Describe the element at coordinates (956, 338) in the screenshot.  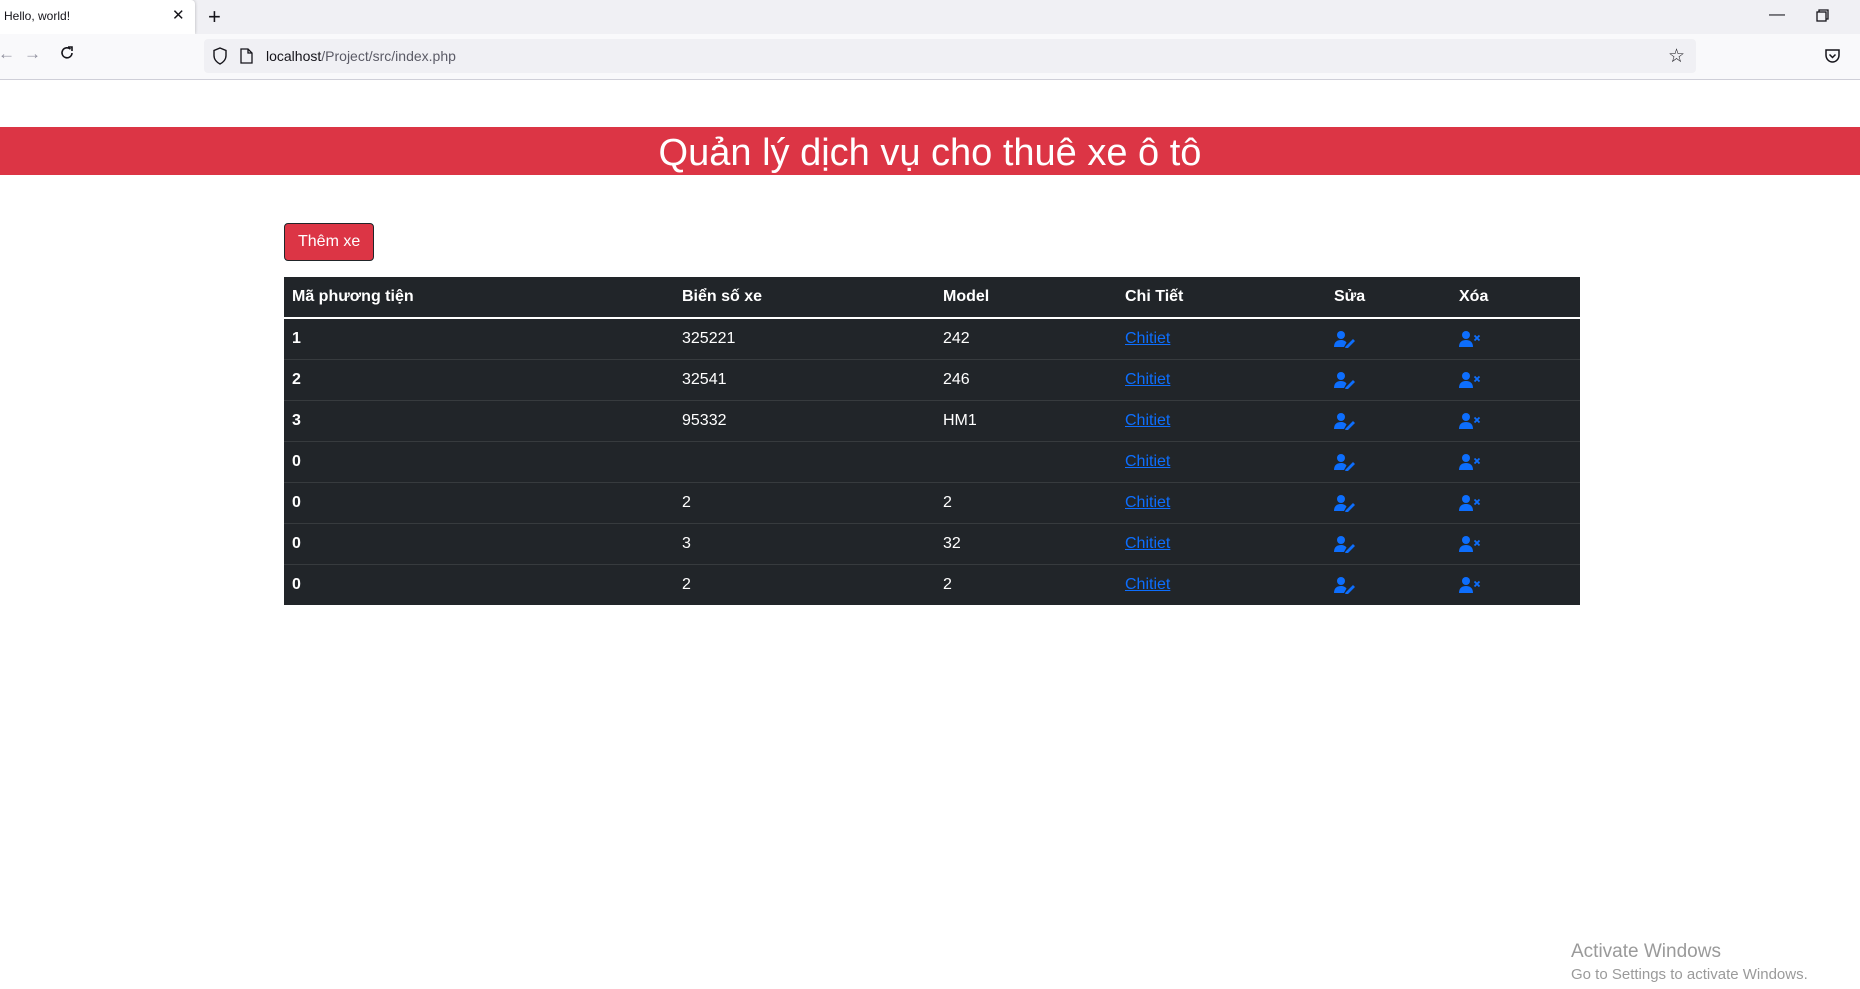
I see `cell-model: 242` at that location.